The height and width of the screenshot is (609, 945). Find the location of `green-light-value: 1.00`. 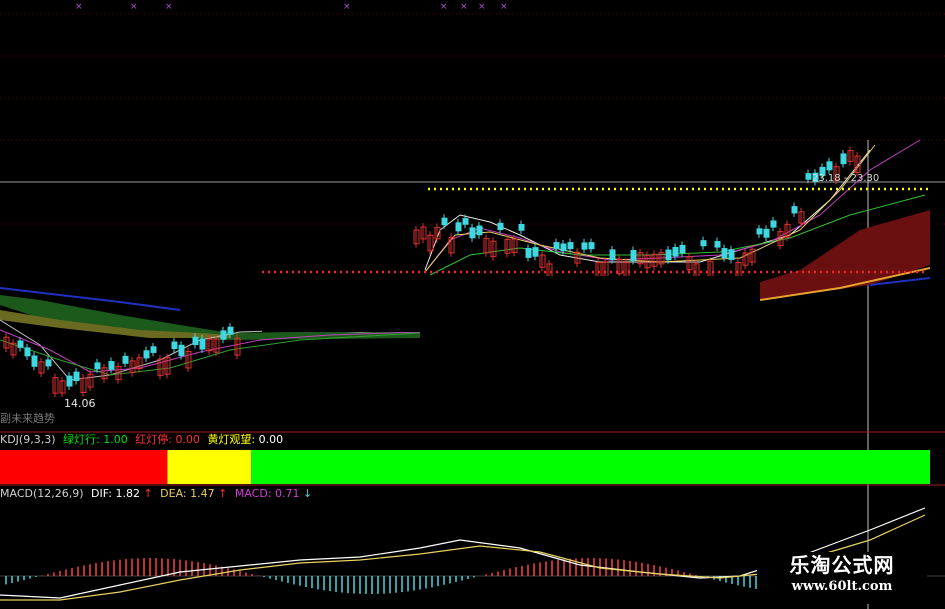

green-light-value: 1.00 is located at coordinates (115, 439).